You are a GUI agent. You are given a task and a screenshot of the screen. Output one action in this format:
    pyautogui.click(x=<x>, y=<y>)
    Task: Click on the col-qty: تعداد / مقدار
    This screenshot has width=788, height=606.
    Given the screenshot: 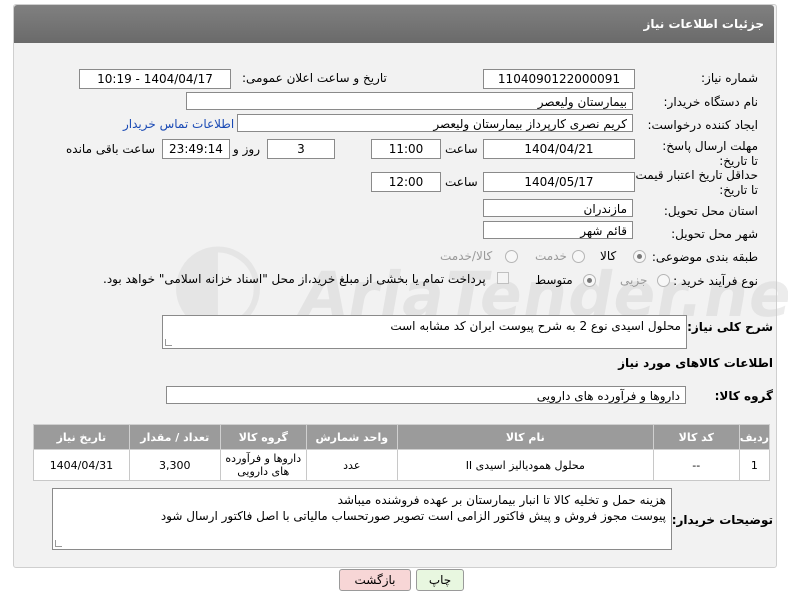 What is the action you would take?
    pyautogui.click(x=174, y=437)
    